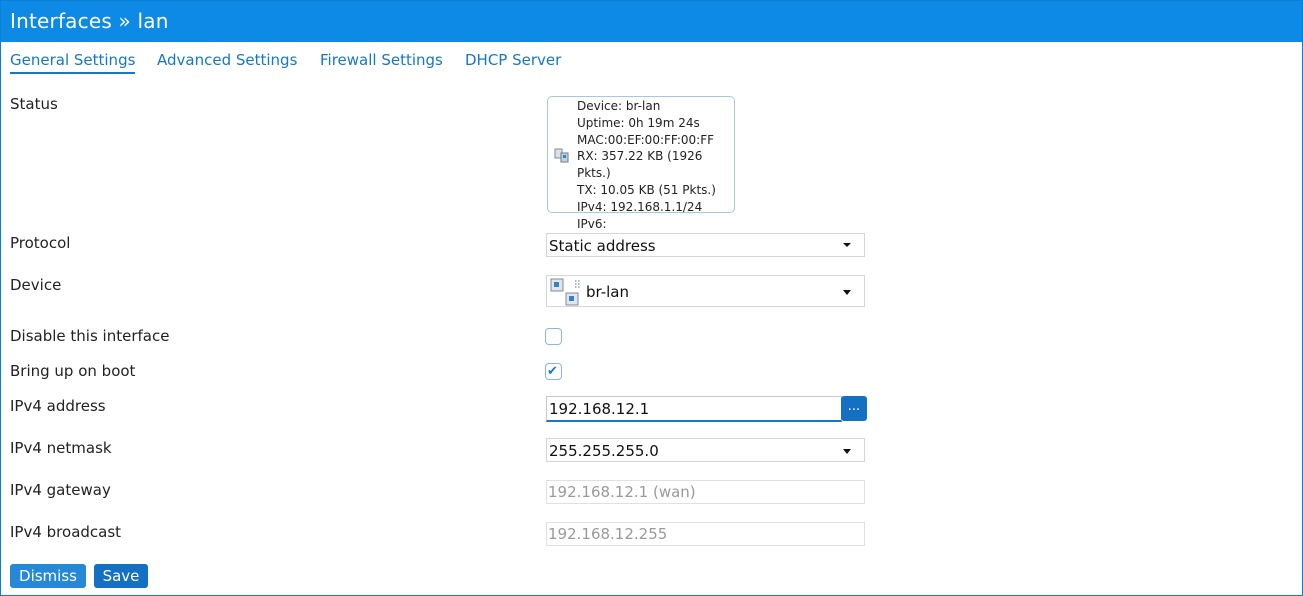 The height and width of the screenshot is (596, 1303). I want to click on status-mac: MAC:00:EF:00:FF:00:FF, so click(646, 139).